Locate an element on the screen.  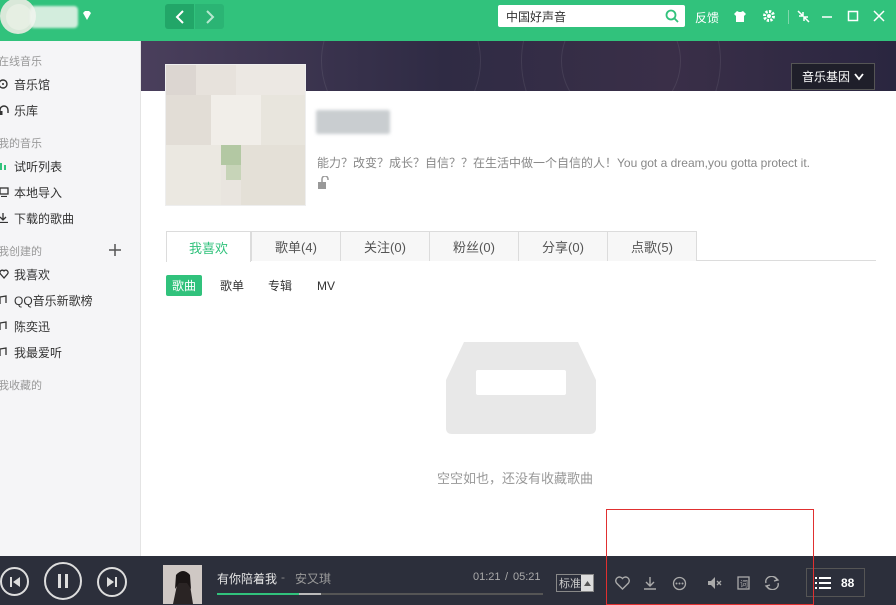
sidebar-section-title: 在线音乐 is located at coordinates (21, 62).